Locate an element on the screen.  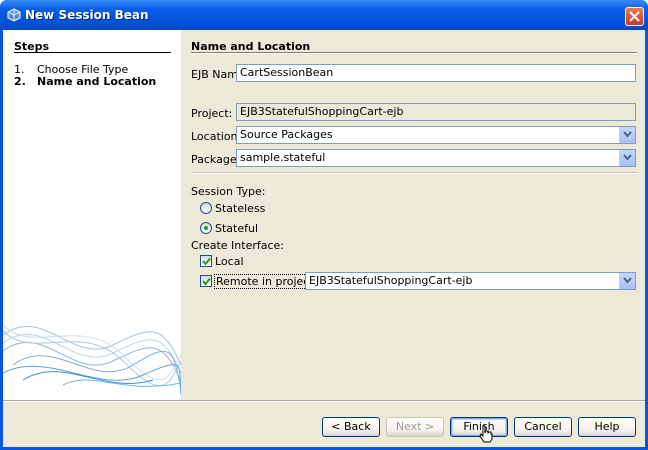
close-icon is located at coordinates (634, 16).